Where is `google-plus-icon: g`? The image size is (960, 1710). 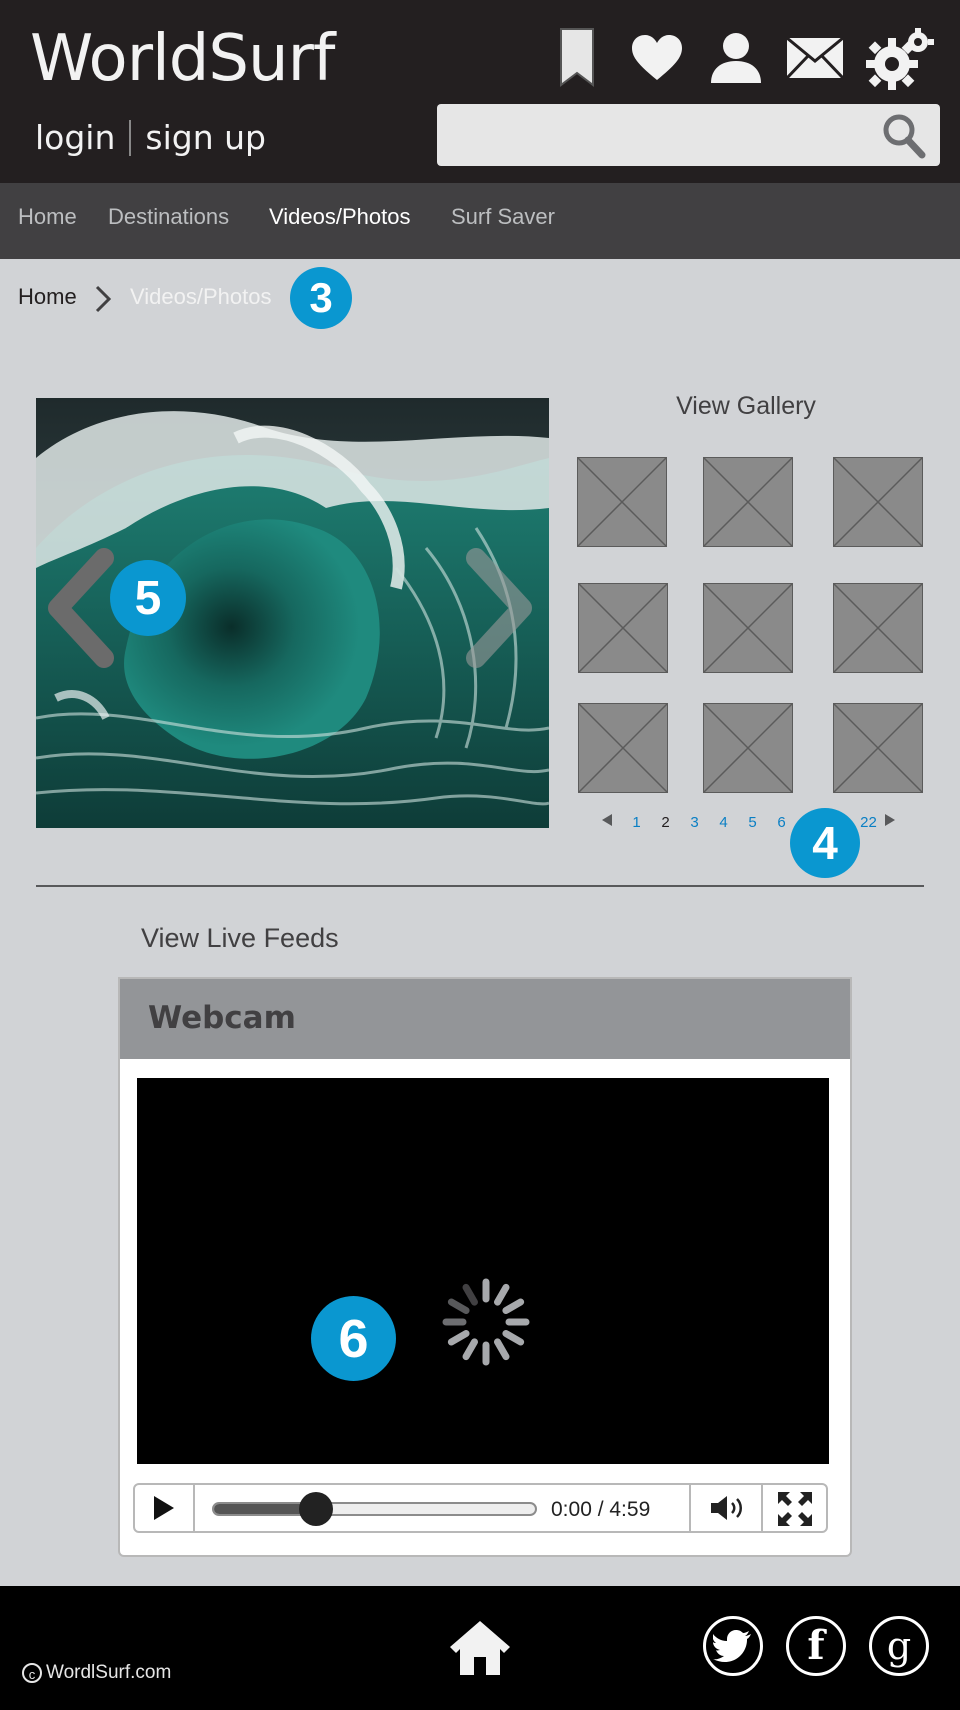
google-plus-icon: g is located at coordinates (899, 1646).